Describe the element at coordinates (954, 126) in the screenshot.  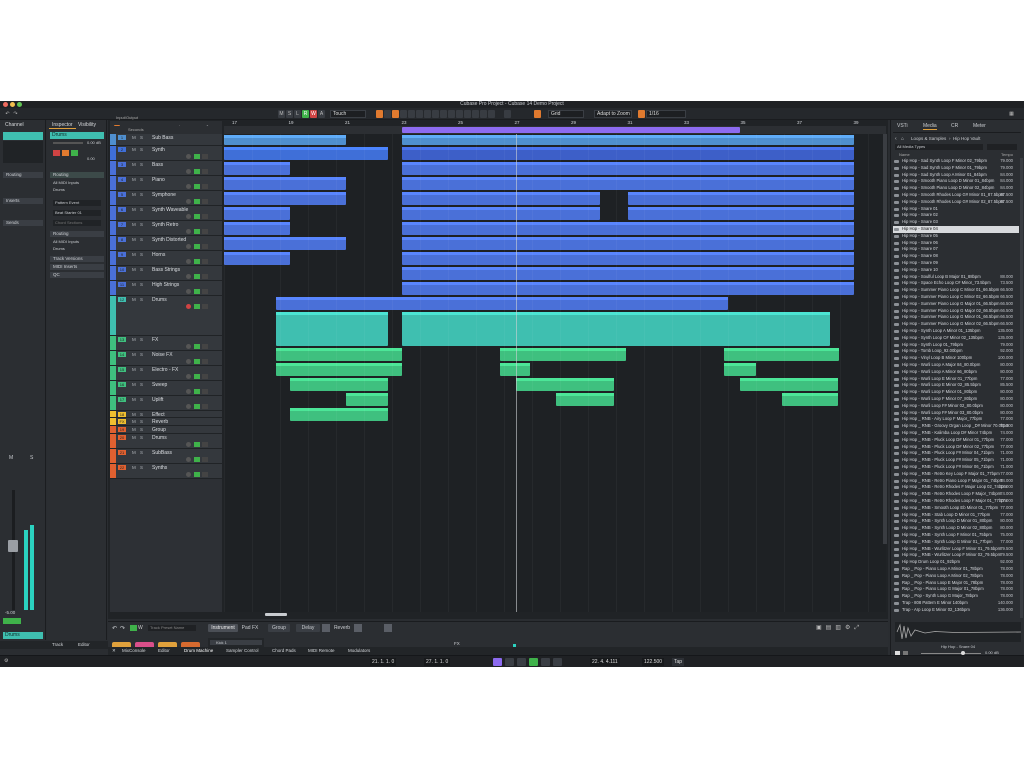
I see `tab-cr: CR` at that location.